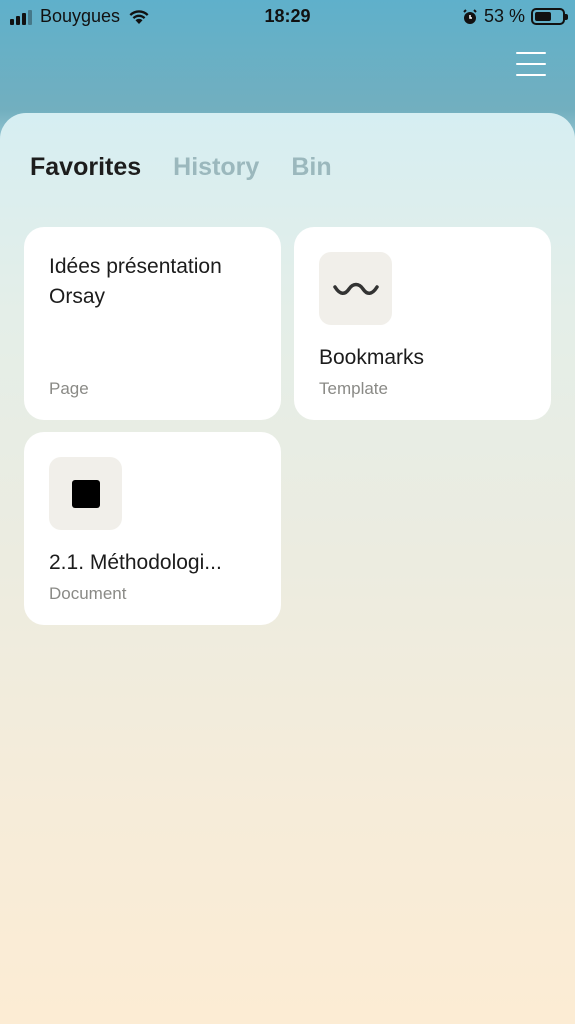 This screenshot has width=575, height=1024. I want to click on tab-favorites: Favorites, so click(85, 167).